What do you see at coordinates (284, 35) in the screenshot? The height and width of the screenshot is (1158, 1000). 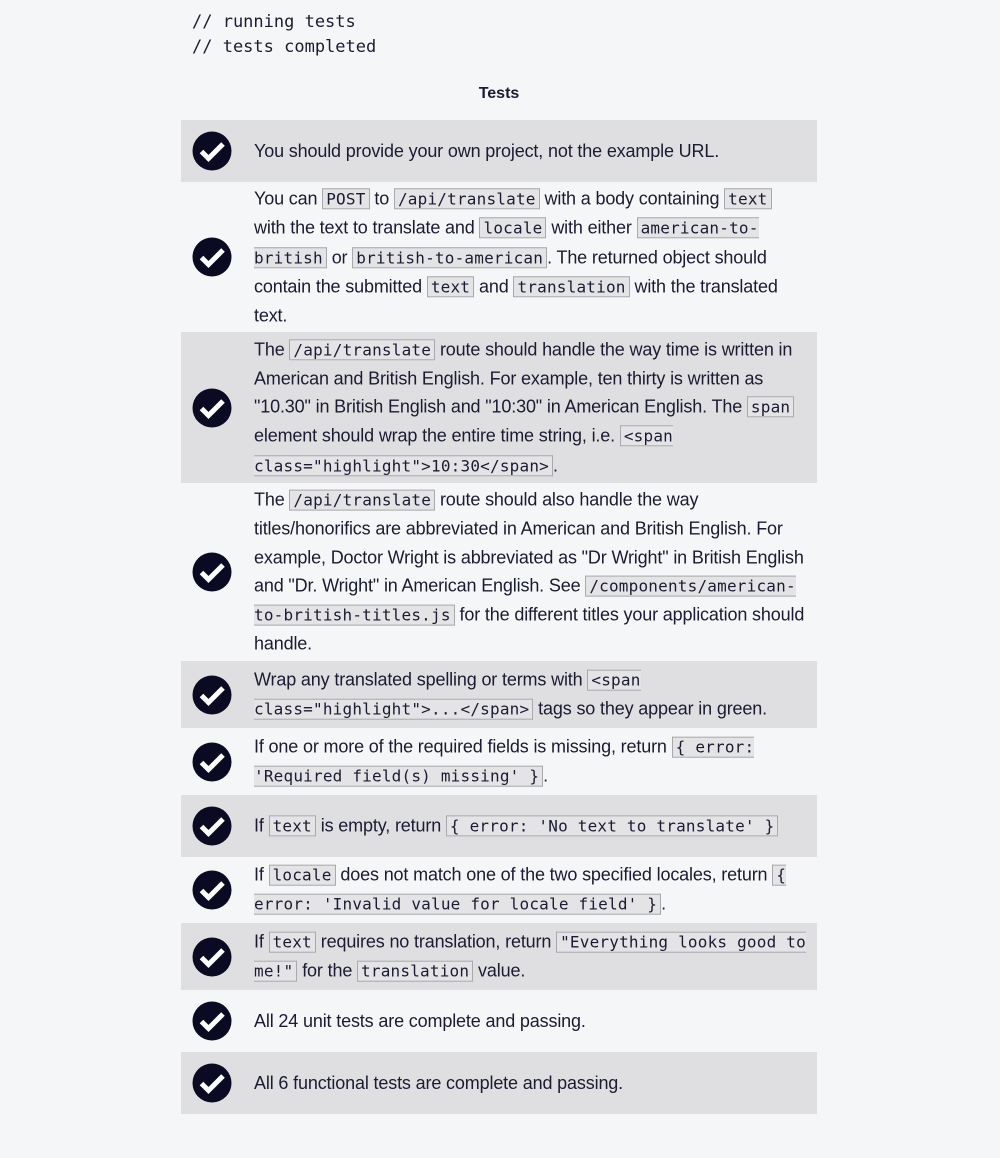 I see `test-console-output: // running tests // tests completed` at bounding box center [284, 35].